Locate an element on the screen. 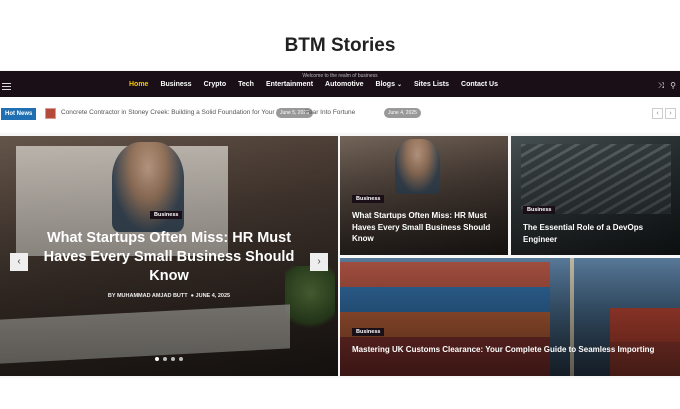 The image size is (680, 409). navbar-welcome-text: Welcome to the realm of business is located at coordinates (340, 76).